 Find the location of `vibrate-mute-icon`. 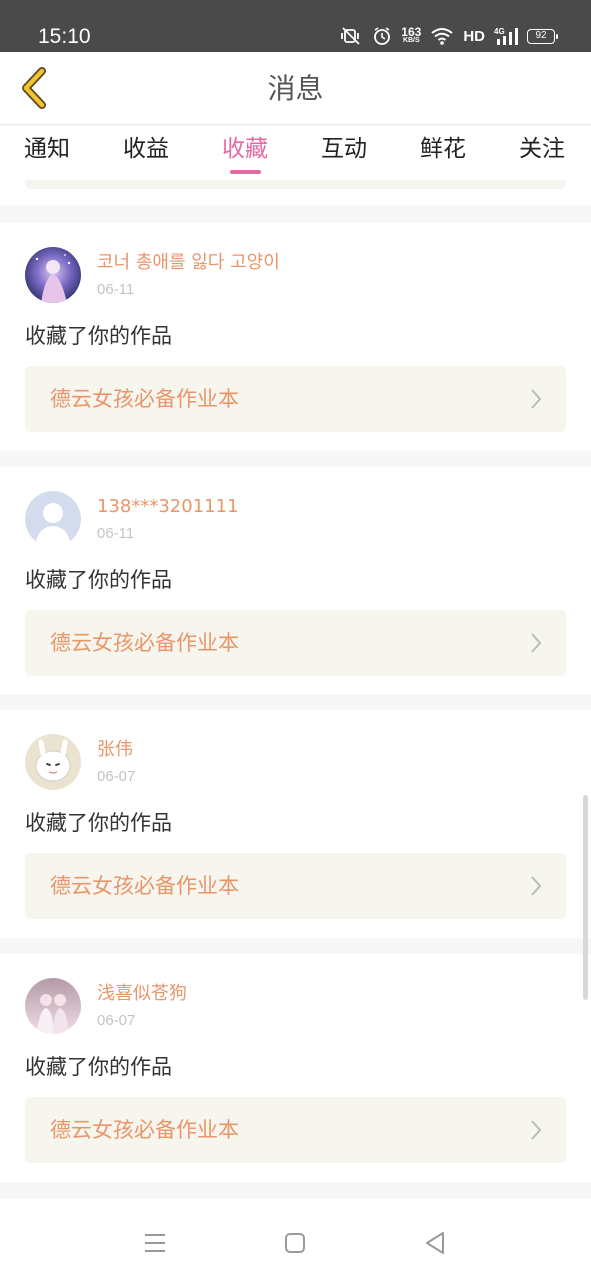

vibrate-mute-icon is located at coordinates (351, 36).